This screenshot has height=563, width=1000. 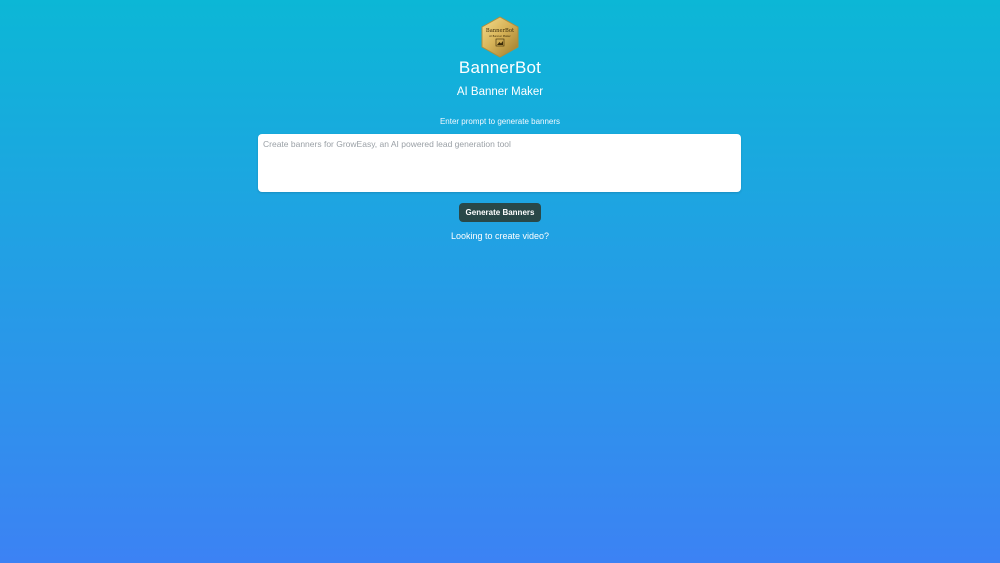 What do you see at coordinates (500, 121) in the screenshot?
I see `prompt-label: Enter prompt to generate banners` at bounding box center [500, 121].